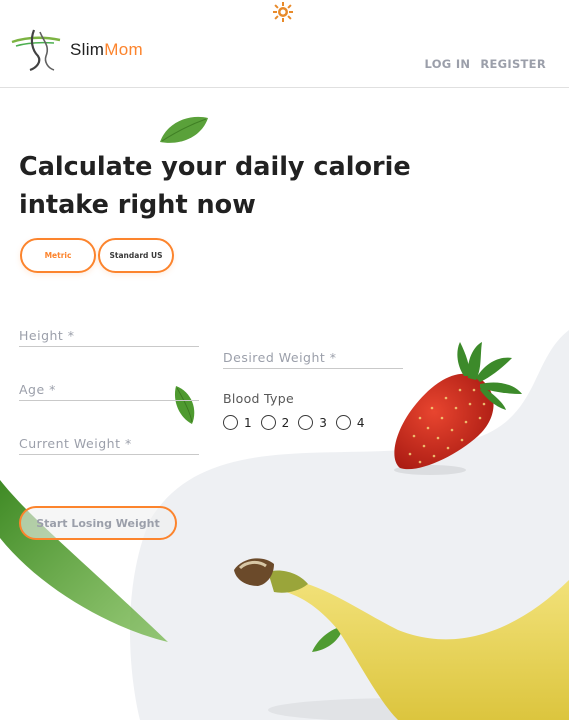  I want to click on current-weight-input, so click(109, 443).